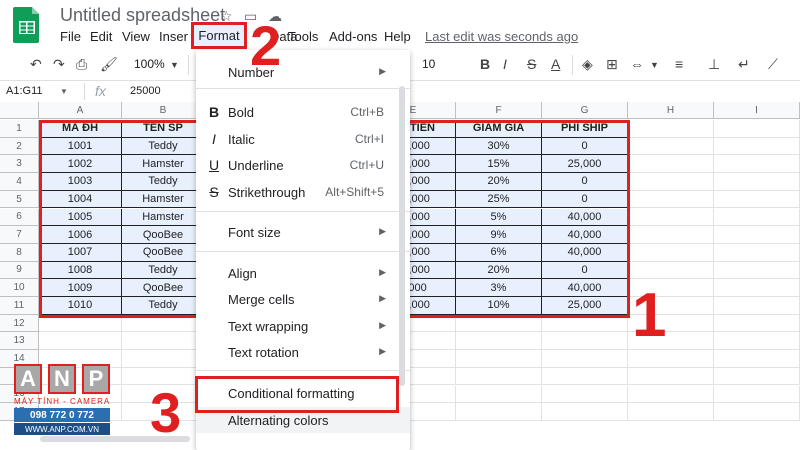 The width and height of the screenshot is (800, 450). What do you see at coordinates (303, 139) in the screenshot?
I see `menu-item-italic: I Italic Ctrl+I` at bounding box center [303, 139].